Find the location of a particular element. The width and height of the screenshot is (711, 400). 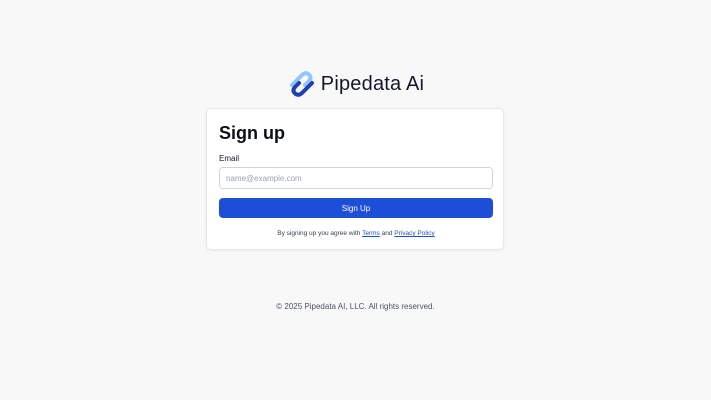

signup-title: Sign up is located at coordinates (252, 133).